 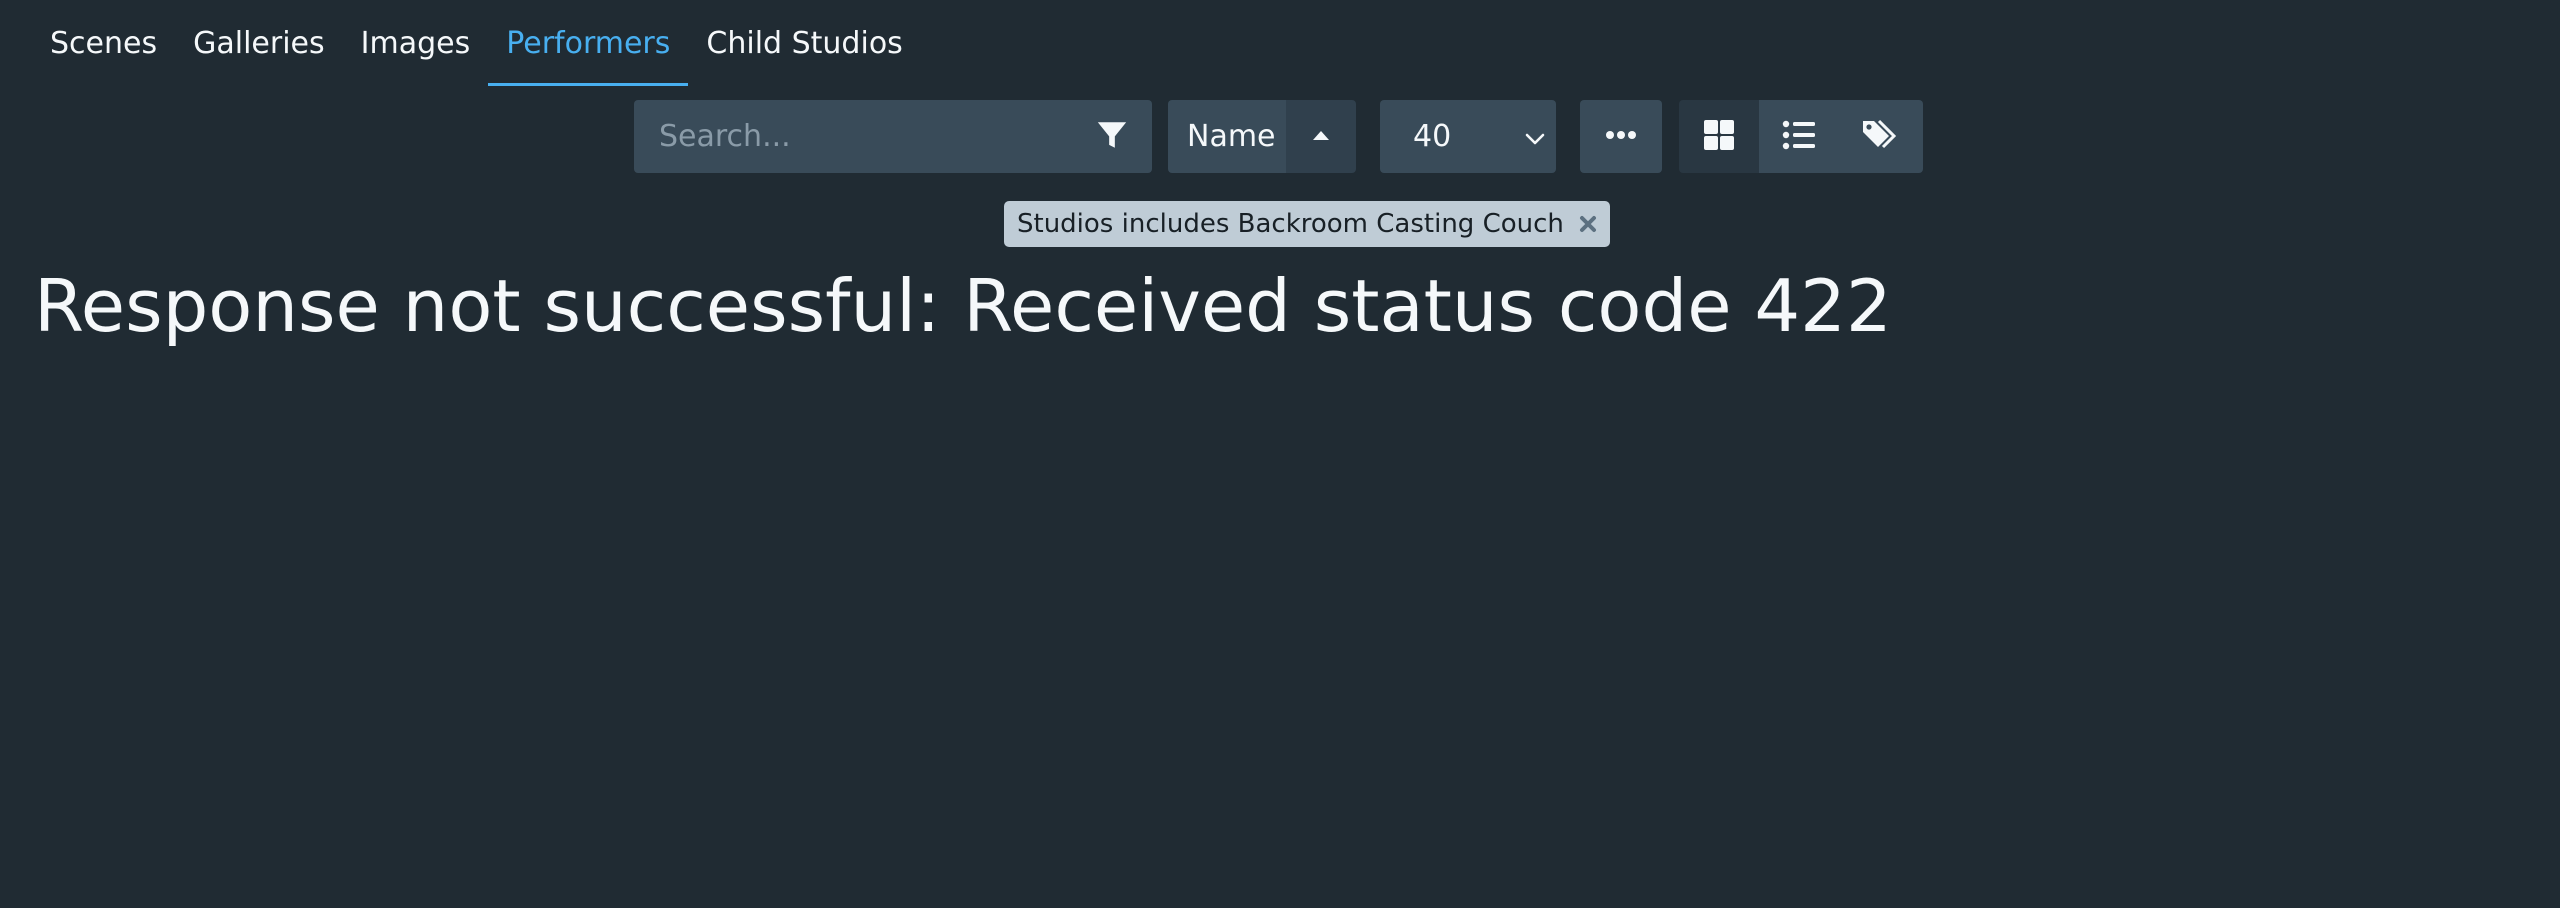 I want to click on page-size-select: 40, so click(x=1468, y=136).